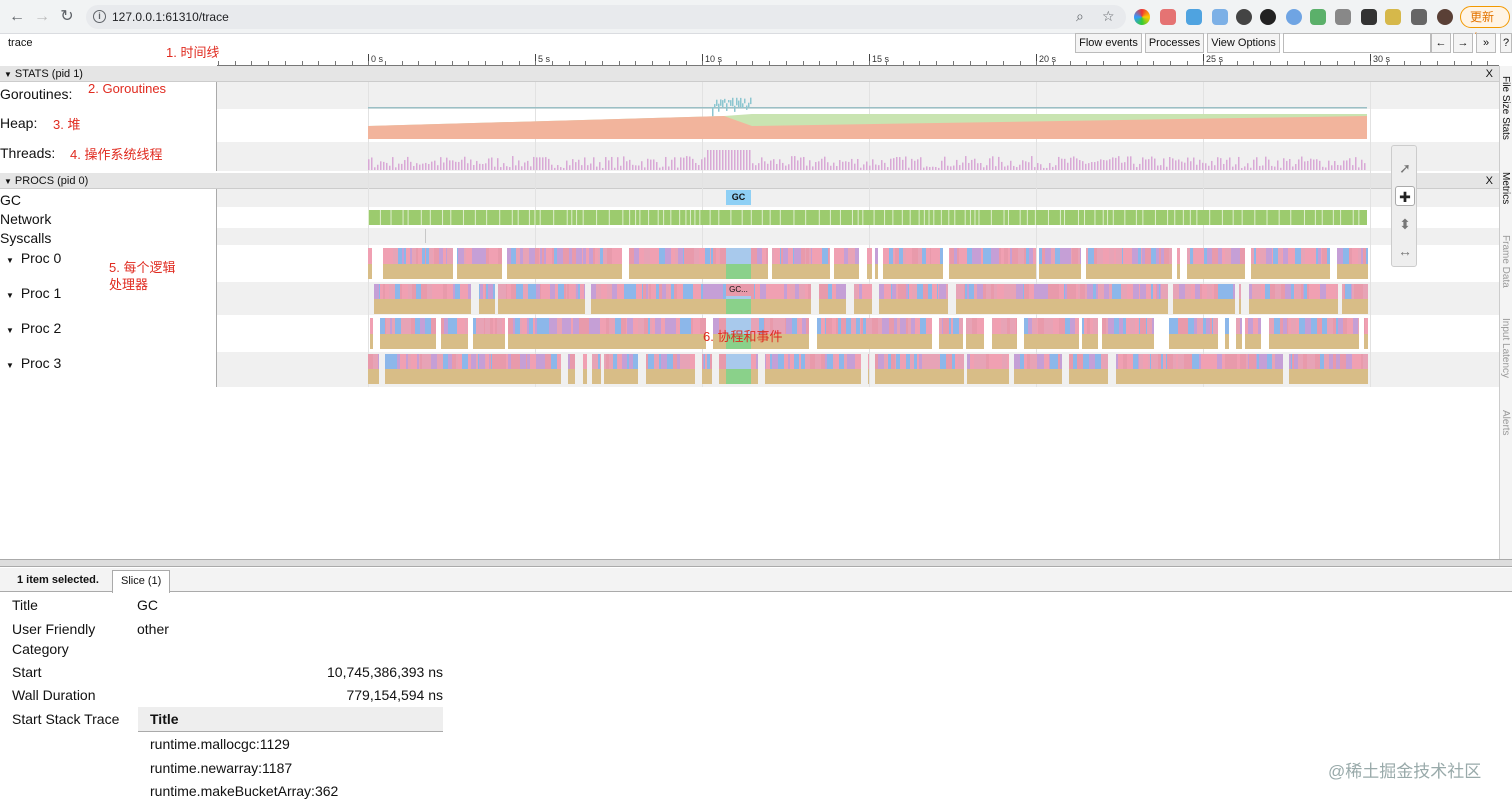 This screenshot has height=801, width=1512. What do you see at coordinates (1505, 313) in the screenshot?
I see `side-panel-rail` at bounding box center [1505, 313].